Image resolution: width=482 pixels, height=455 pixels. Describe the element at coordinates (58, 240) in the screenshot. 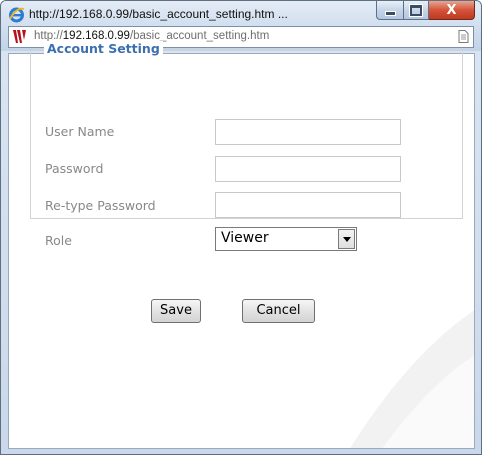

I see `role-label: Role` at that location.